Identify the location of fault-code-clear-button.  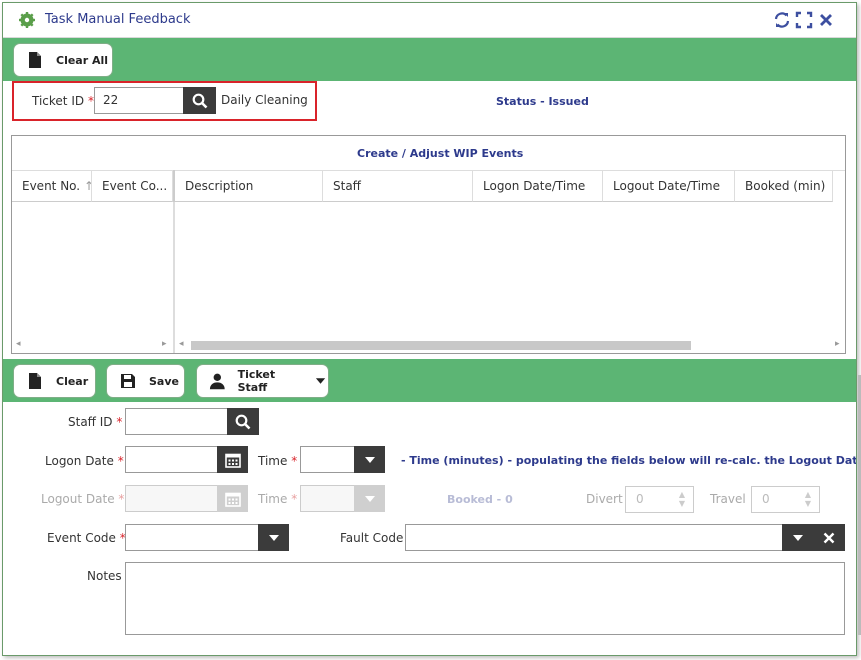
(828, 537).